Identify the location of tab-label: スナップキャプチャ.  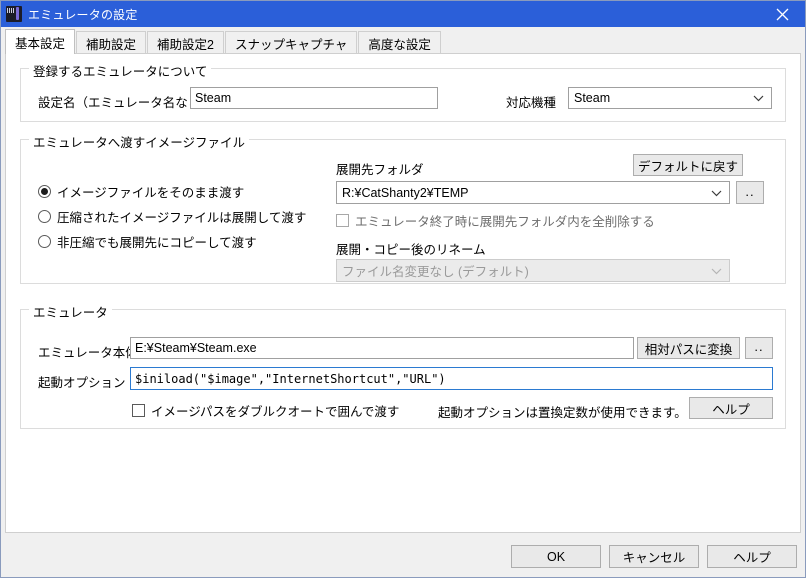
(291, 44).